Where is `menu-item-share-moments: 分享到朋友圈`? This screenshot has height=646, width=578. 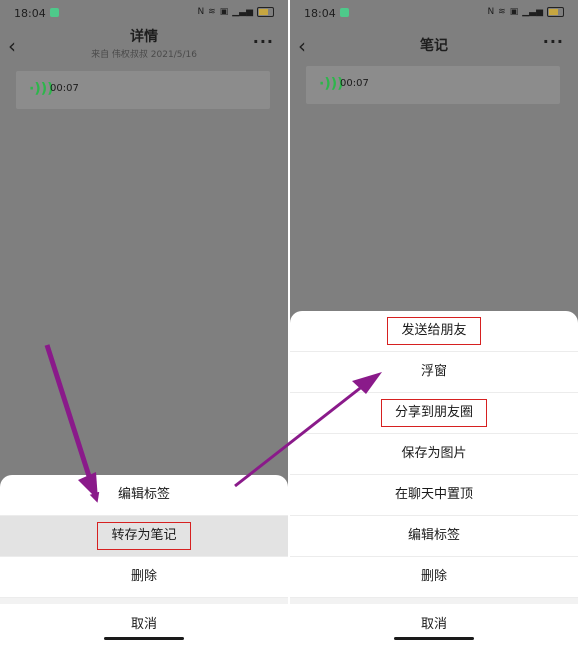
menu-item-share-moments: 分享到朋友圈 is located at coordinates (434, 413).